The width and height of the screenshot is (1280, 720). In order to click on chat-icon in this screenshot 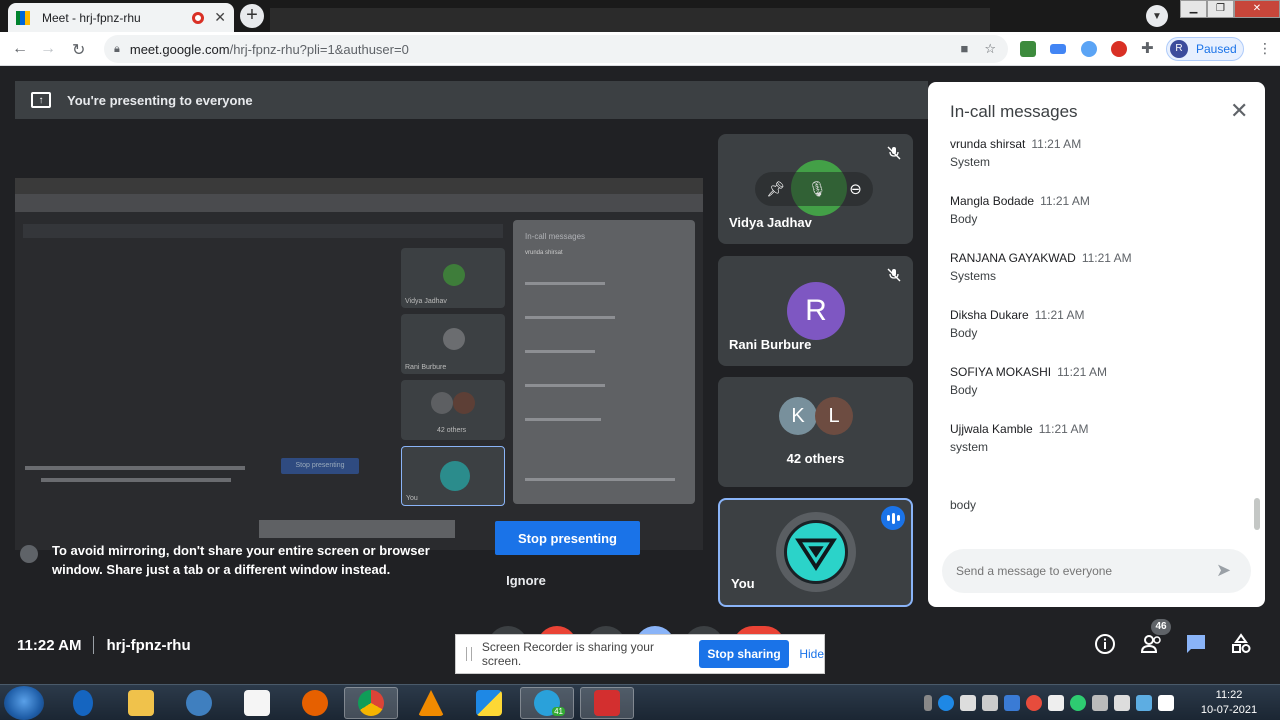, I will do `click(1196, 646)`.